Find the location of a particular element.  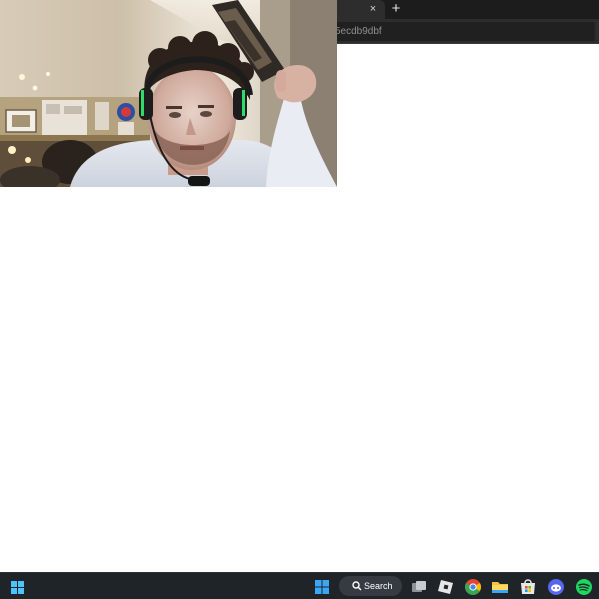

folder-icon is located at coordinates (500, 587).